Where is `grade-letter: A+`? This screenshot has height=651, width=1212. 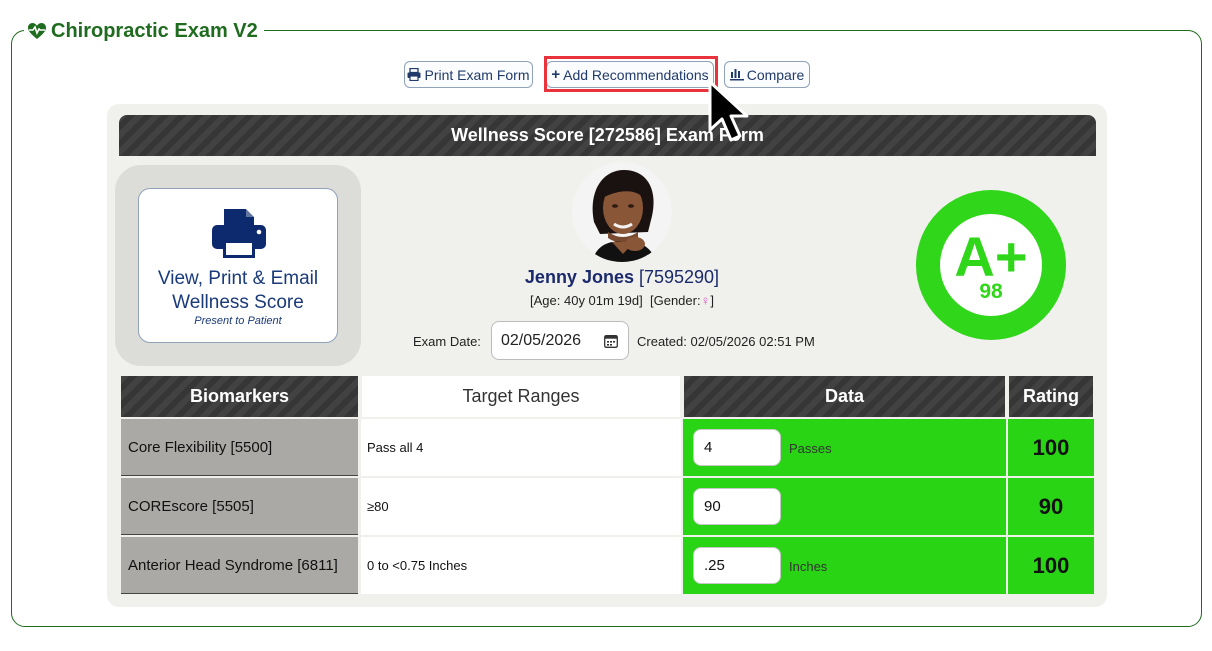
grade-letter: A+ is located at coordinates (991, 256).